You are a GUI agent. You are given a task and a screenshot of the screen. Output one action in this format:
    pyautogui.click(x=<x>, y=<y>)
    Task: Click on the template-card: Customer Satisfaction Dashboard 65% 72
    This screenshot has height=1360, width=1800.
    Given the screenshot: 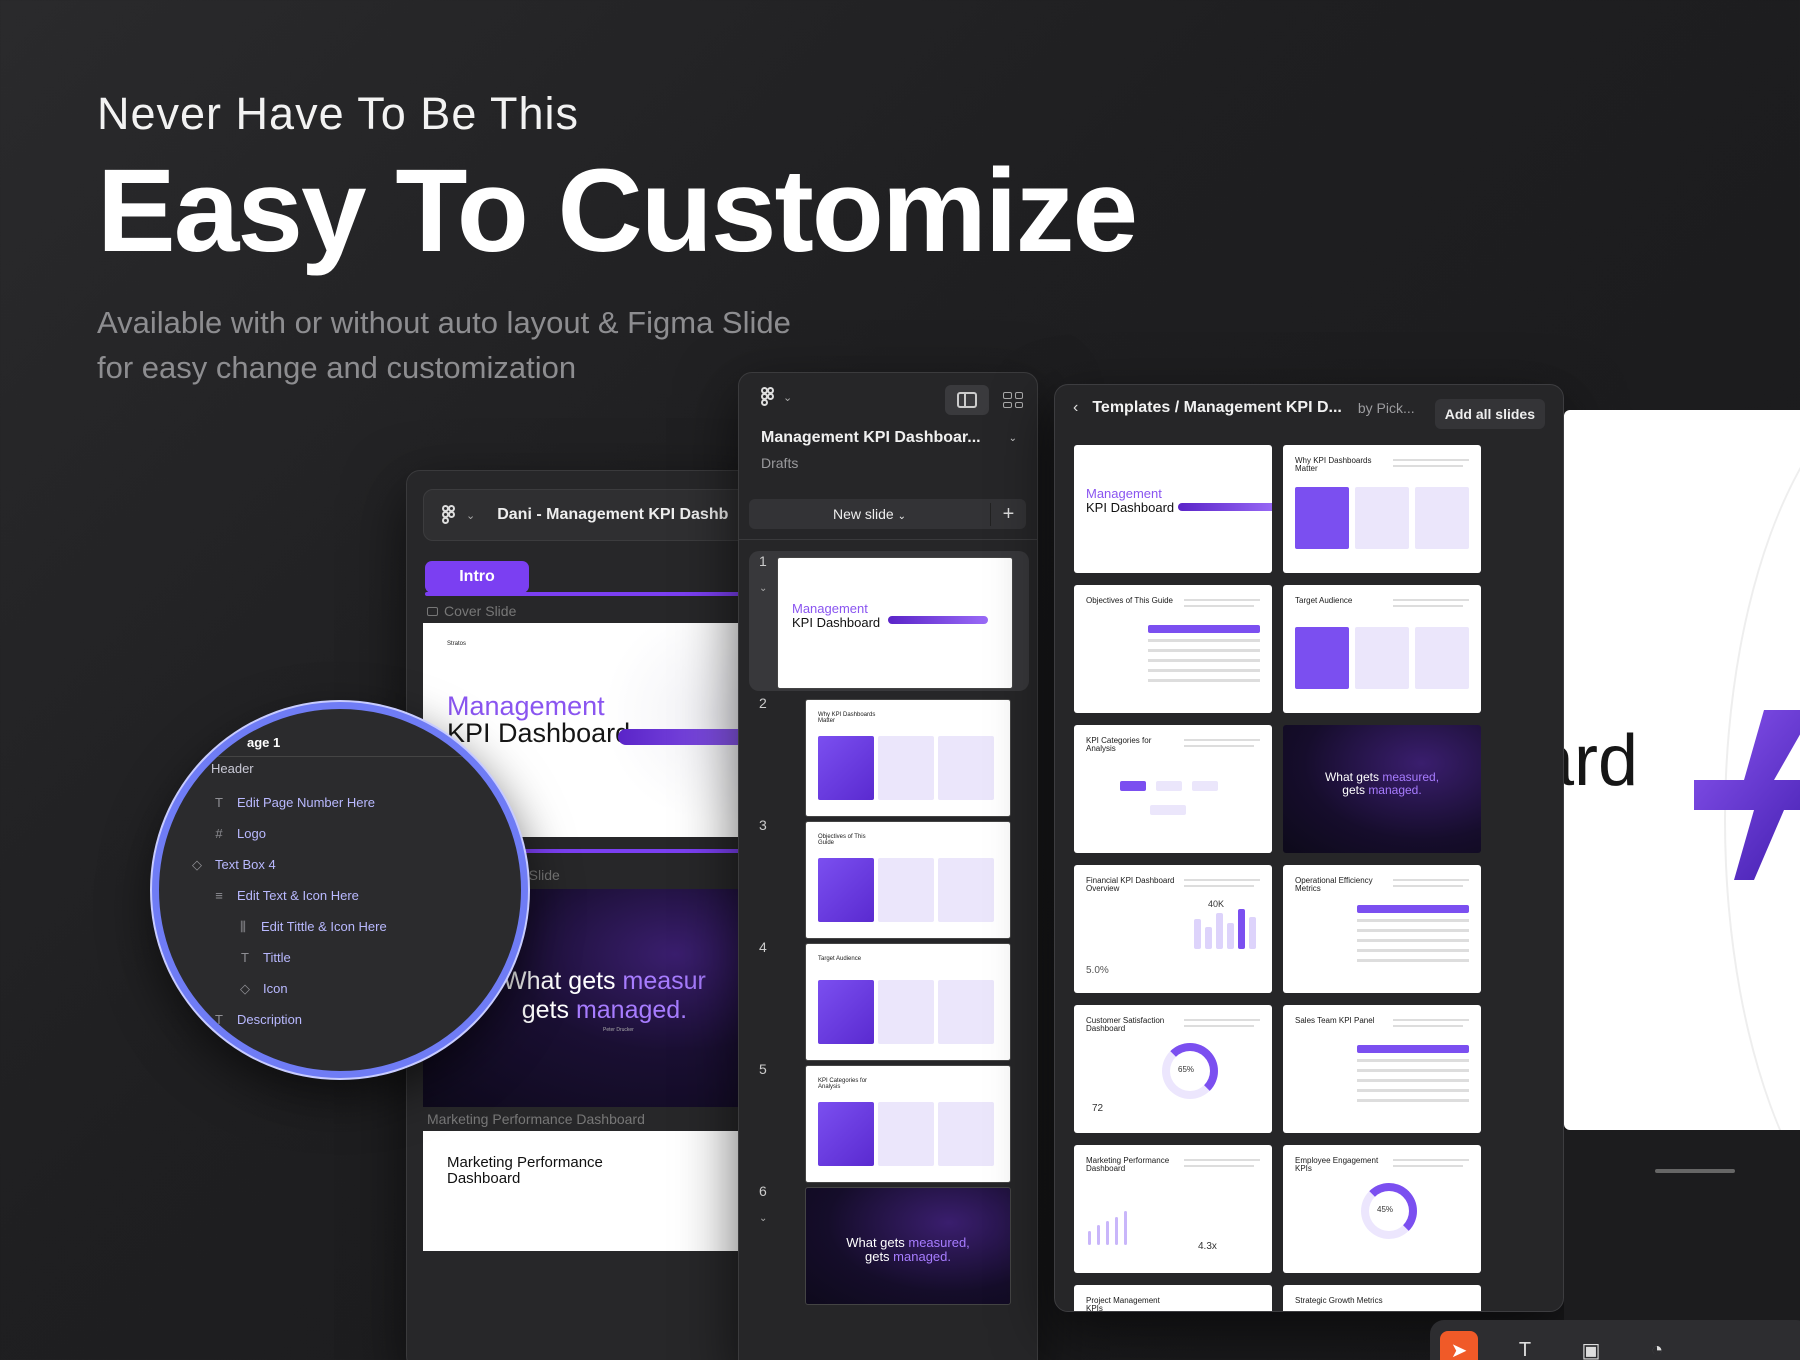 What is the action you would take?
    pyautogui.click(x=1173, y=1069)
    